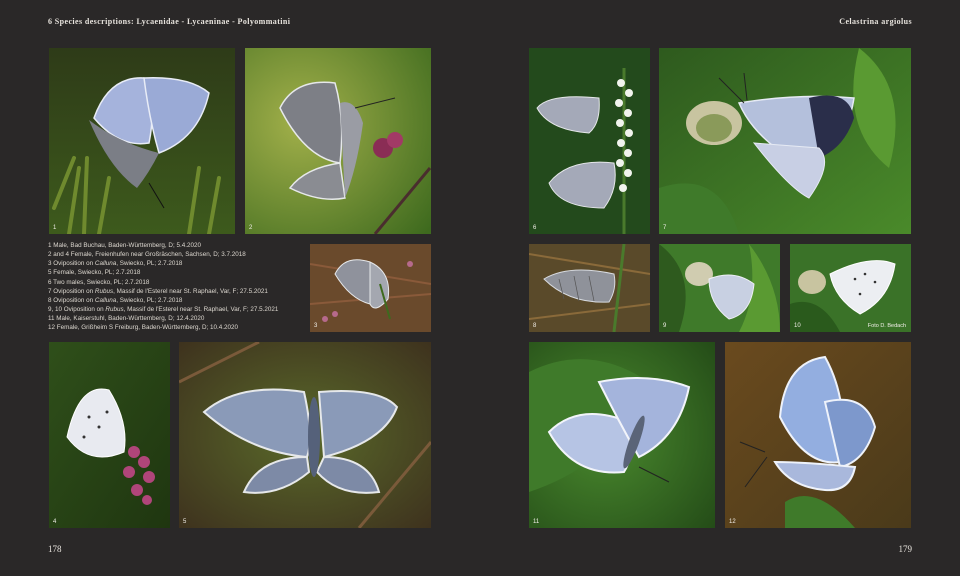 The width and height of the screenshot is (960, 576). Describe the element at coordinates (665, 326) in the screenshot. I see `photo-number: 9` at that location.